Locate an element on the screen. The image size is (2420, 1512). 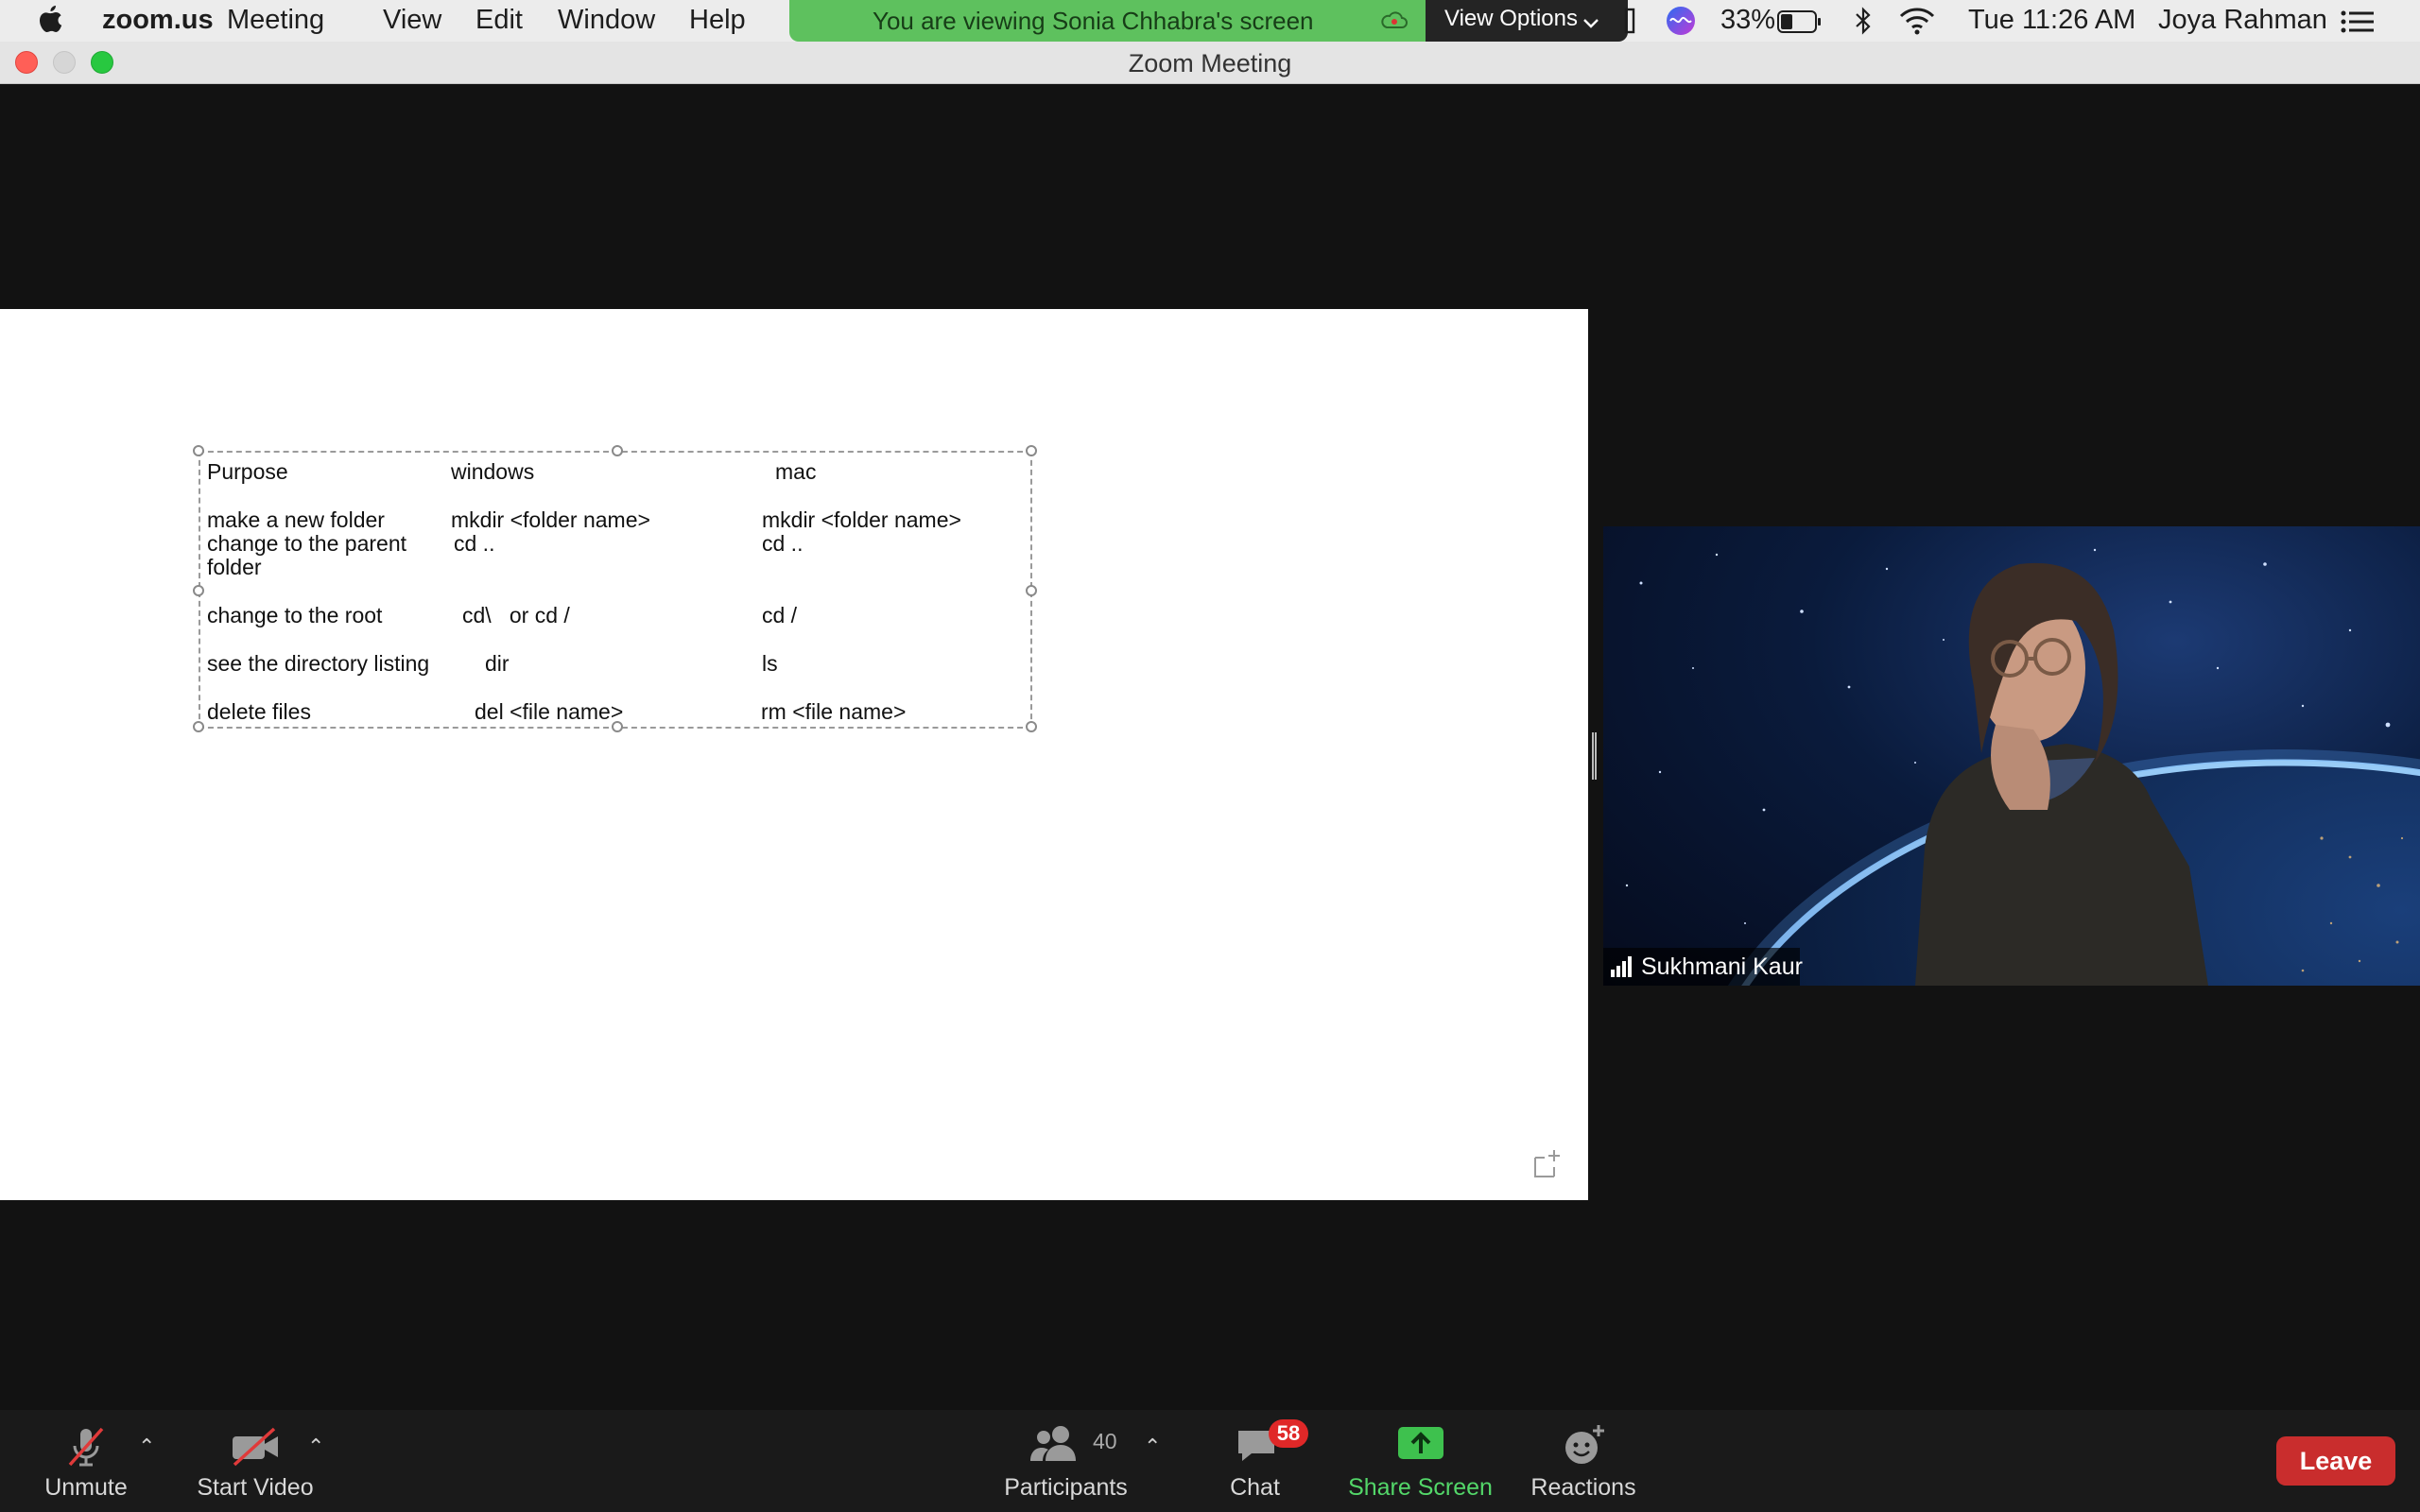
table-cell-purpose-continued: folder is located at coordinates (234, 567).